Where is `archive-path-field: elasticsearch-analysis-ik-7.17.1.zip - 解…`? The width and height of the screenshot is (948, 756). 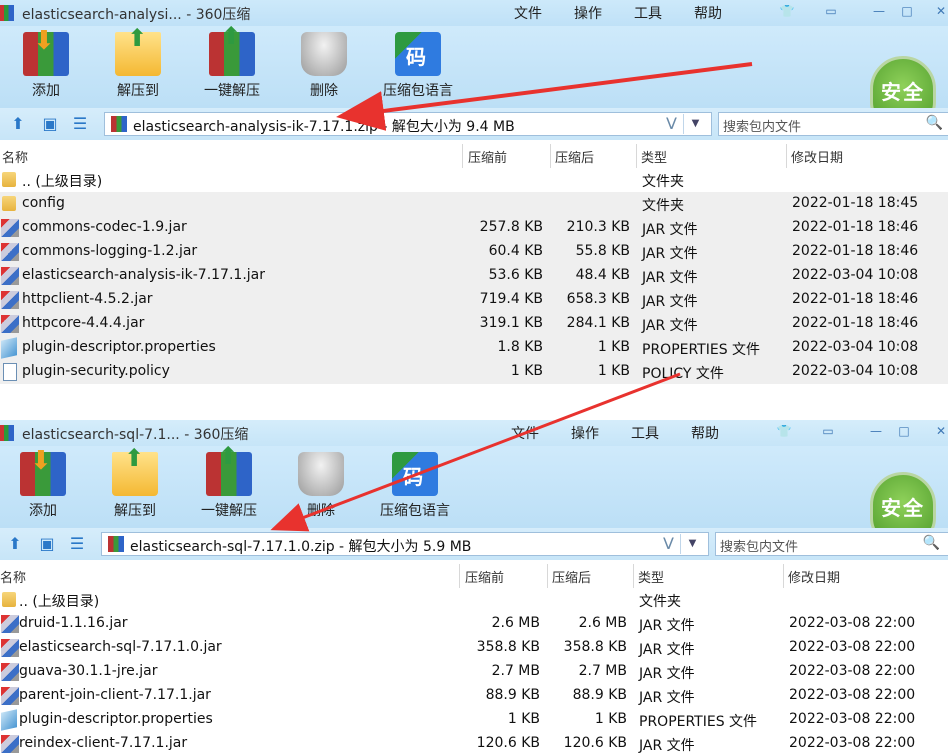
archive-path-field: elasticsearch-analysis-ik-7.17.1.zip - 解… is located at coordinates (408, 124).